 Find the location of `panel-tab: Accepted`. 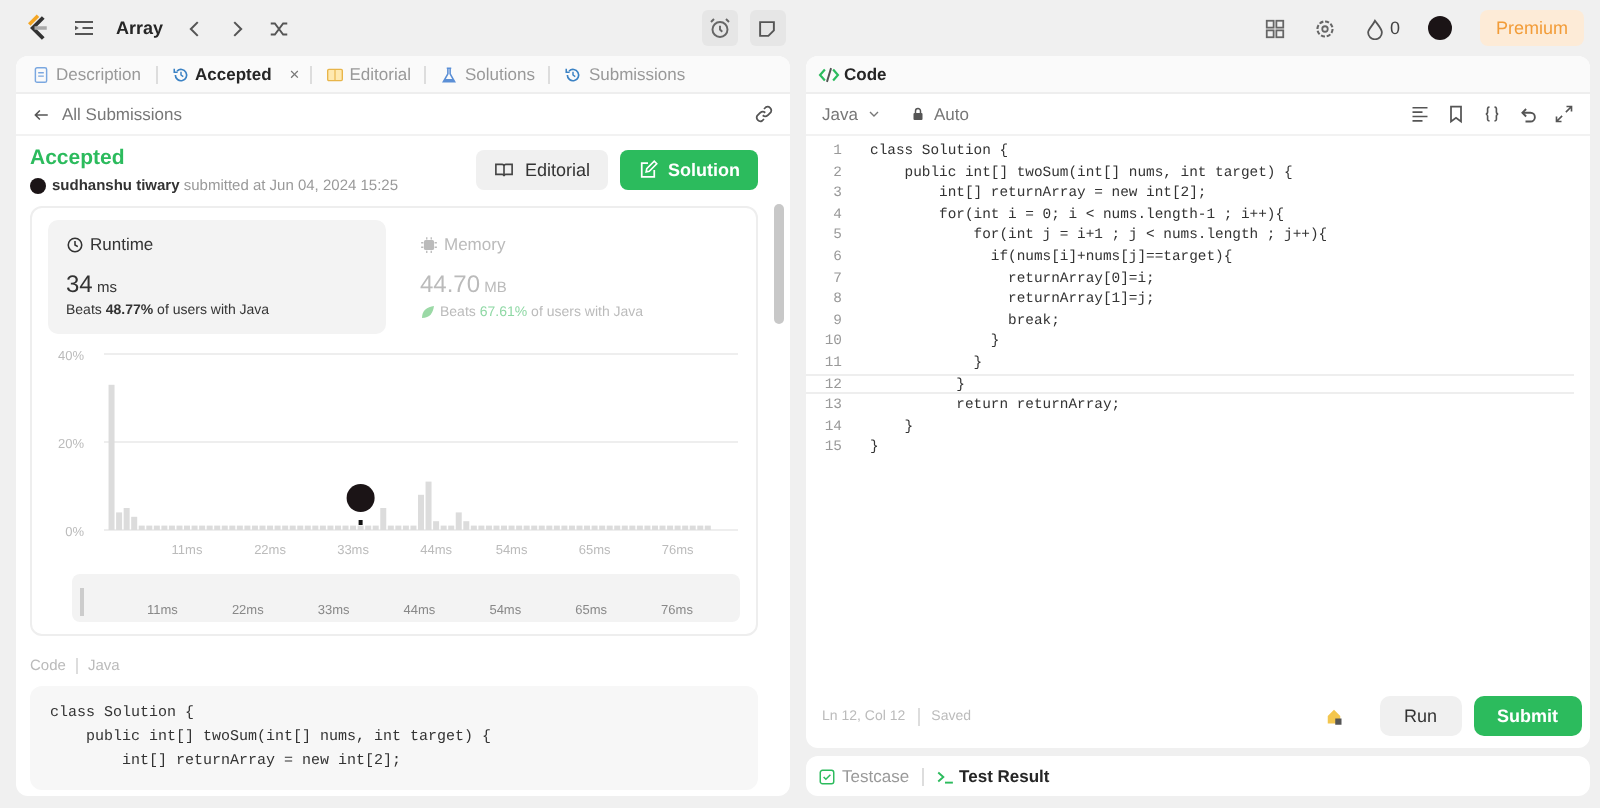

panel-tab: Accepted is located at coordinates (221, 74).